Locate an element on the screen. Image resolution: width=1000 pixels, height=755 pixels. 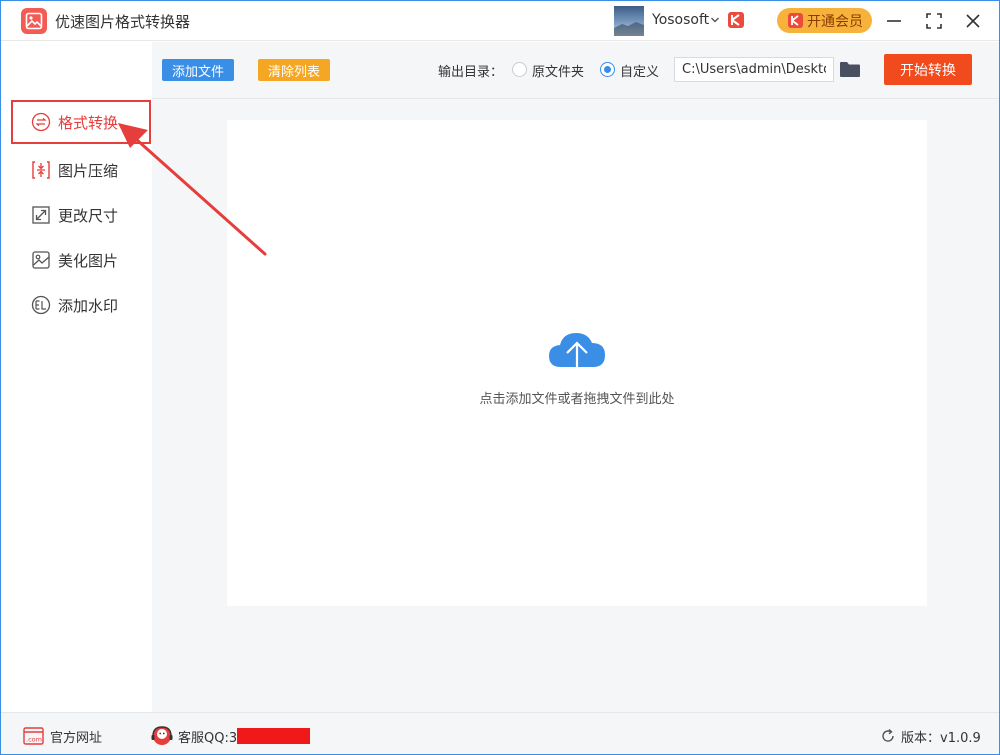
clear-list-button: 清除列表 is located at coordinates (294, 70).